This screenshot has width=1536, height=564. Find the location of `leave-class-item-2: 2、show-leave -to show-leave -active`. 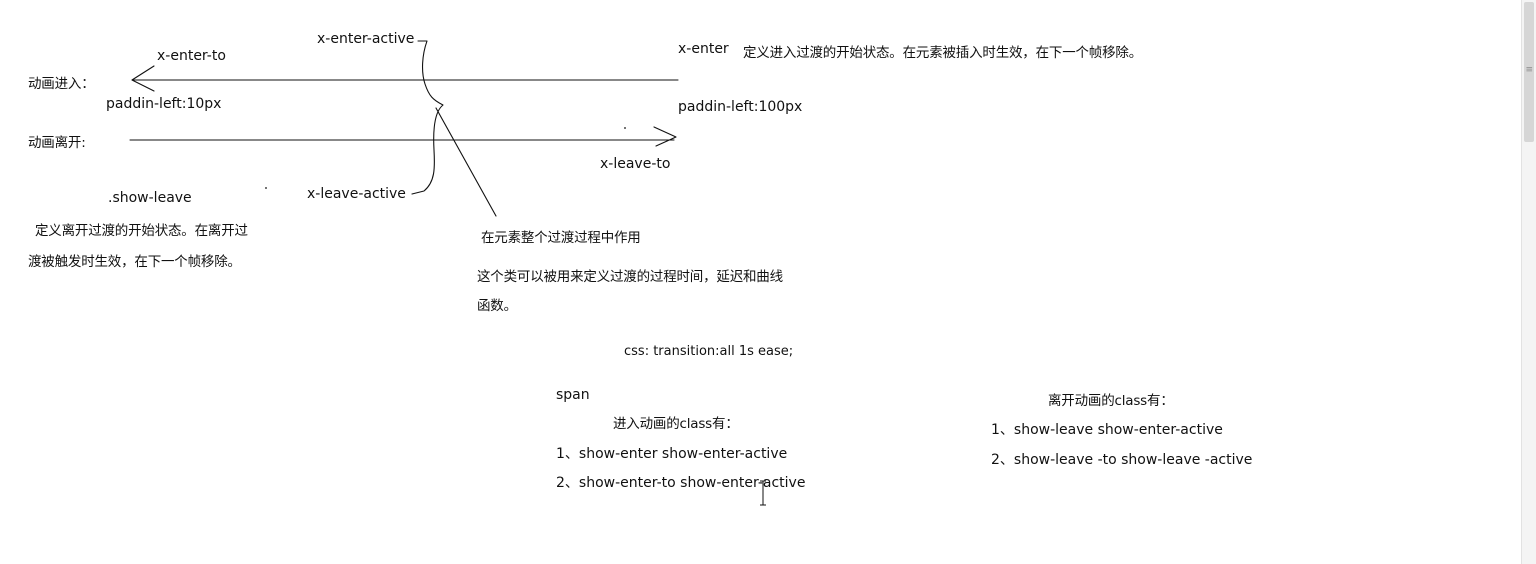

leave-class-item-2: 2、show-leave -to show-leave -active is located at coordinates (1122, 460).